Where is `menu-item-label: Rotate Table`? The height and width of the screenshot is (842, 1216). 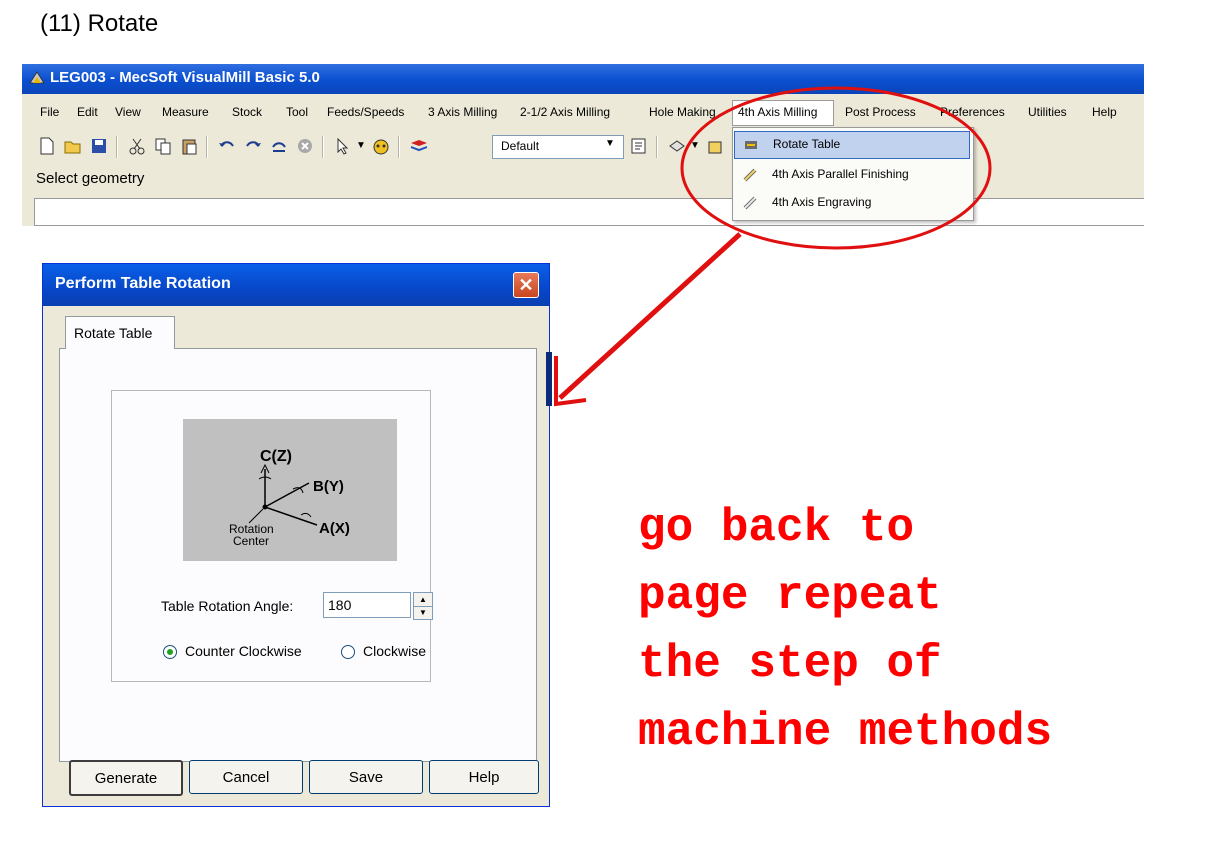 menu-item-label: Rotate Table is located at coordinates (807, 144).